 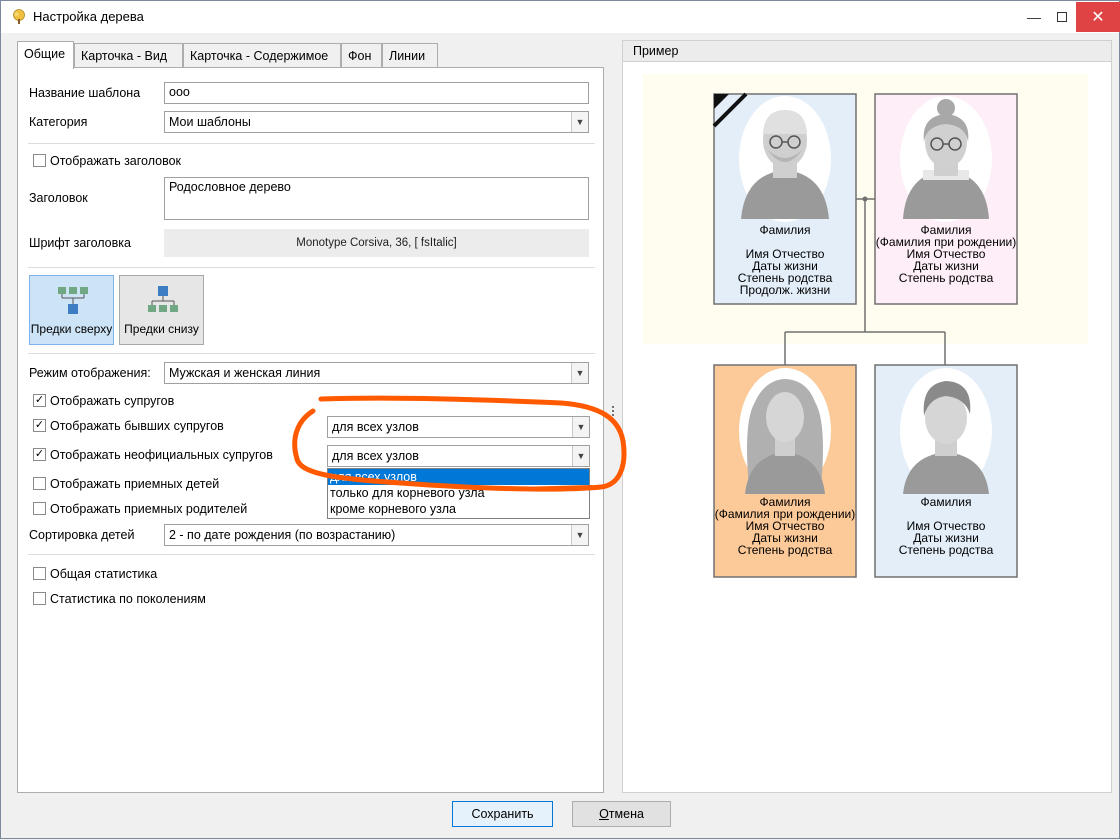 I want to click on show-ex-spouses-checkbox: ✓, so click(x=39, y=425).